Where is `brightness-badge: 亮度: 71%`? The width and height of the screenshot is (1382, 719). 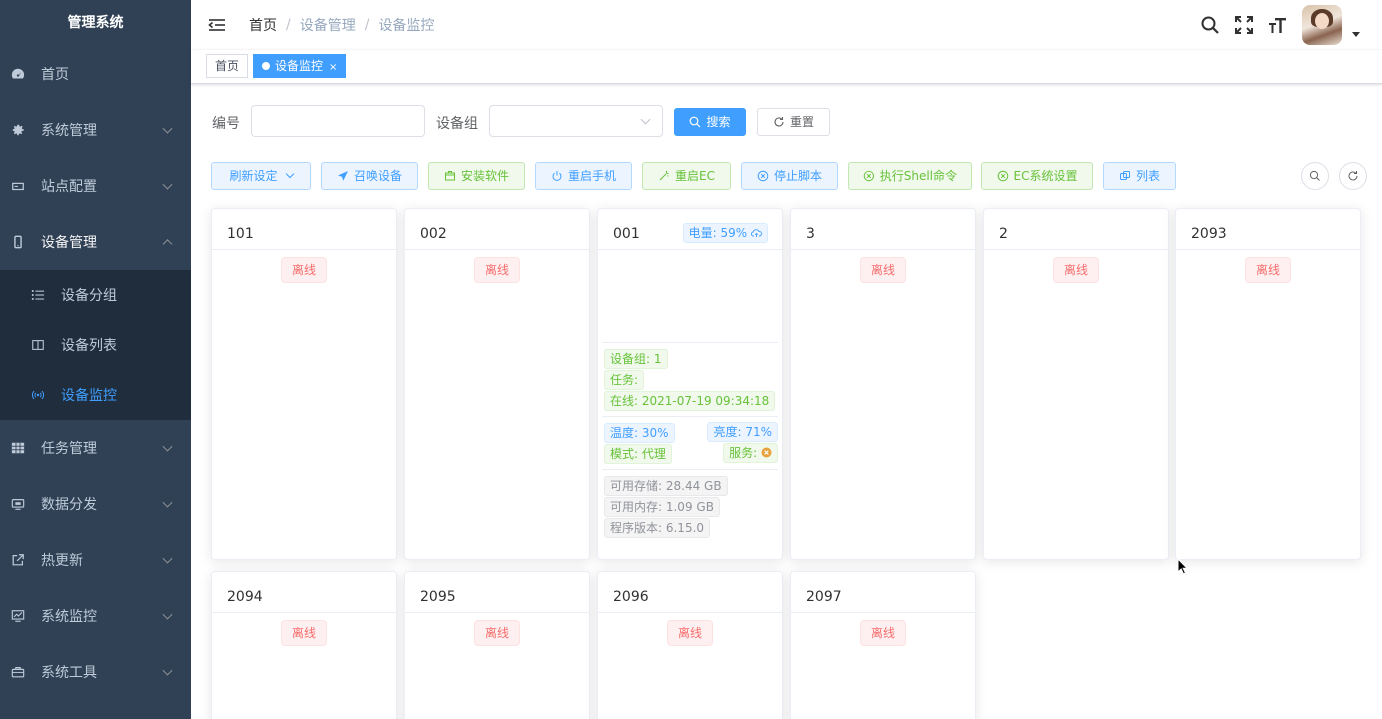 brightness-badge: 亮度: 71% is located at coordinates (742, 432).